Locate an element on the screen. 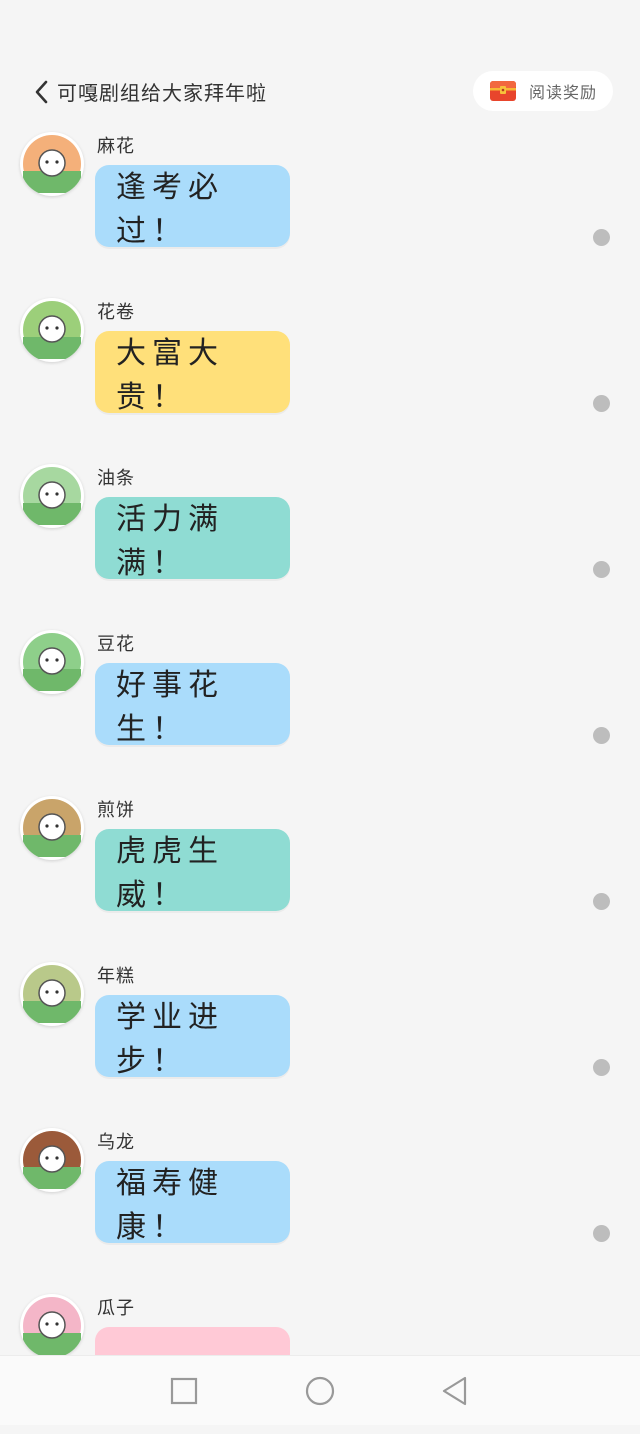 Image resolution: width=640 pixels, height=1434 pixels. message-bubble: 逢考必过！ is located at coordinates (192, 207).